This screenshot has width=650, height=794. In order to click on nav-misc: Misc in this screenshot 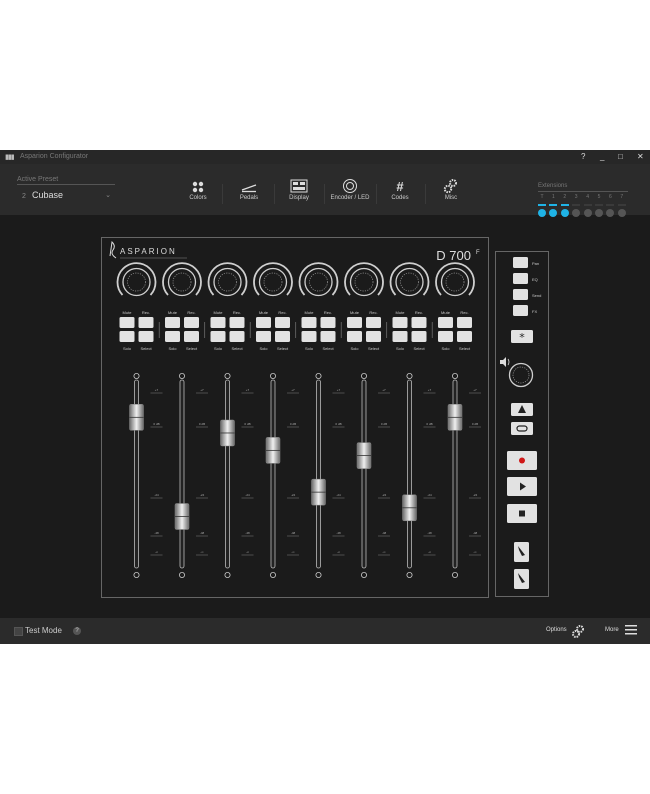, I will do `click(451, 194)`.